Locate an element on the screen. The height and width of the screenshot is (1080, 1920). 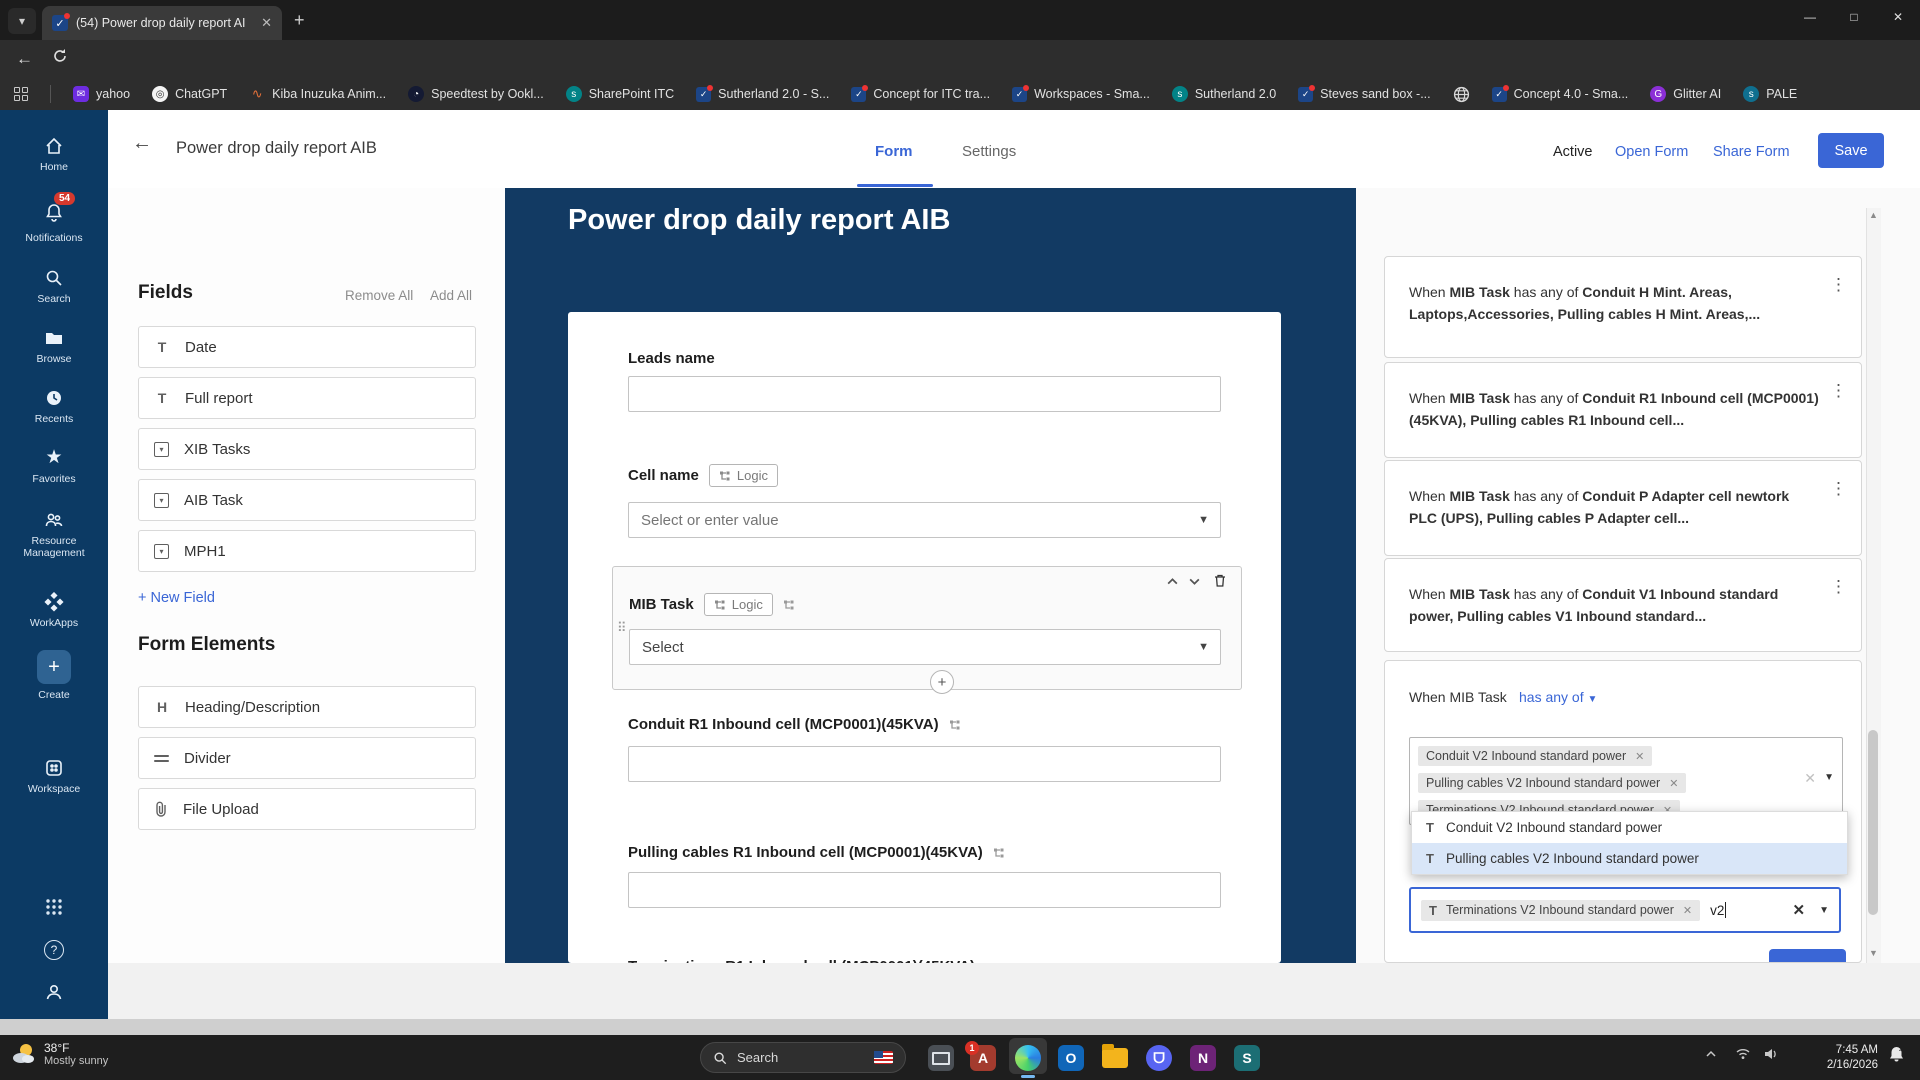
dropdown-option: T Conduit V2 Inbound standard power is located at coordinates (1629, 827).